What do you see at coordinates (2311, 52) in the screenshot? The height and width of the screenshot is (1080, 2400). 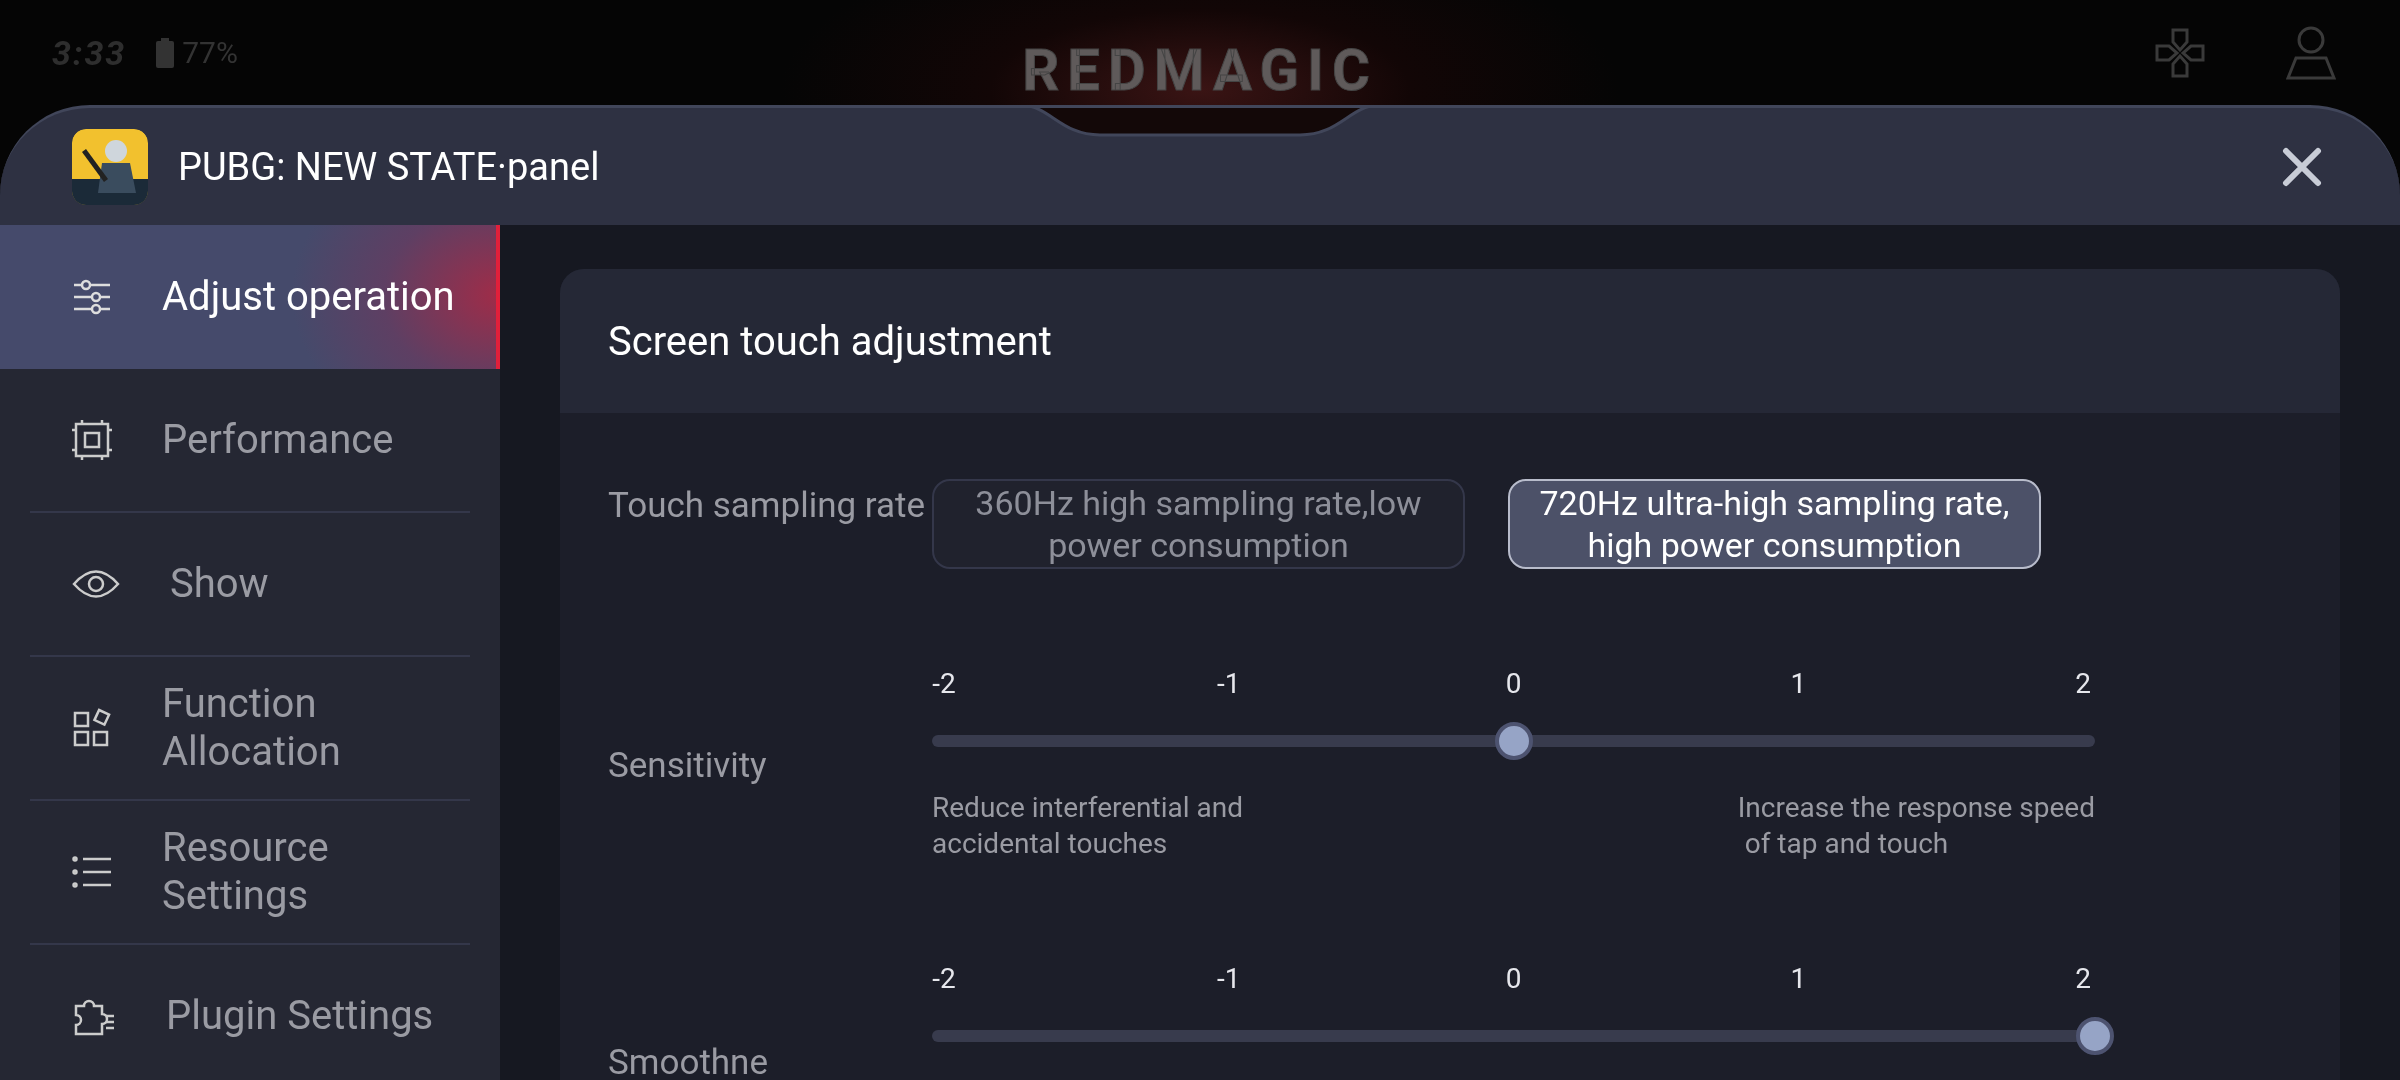 I see `person-icon` at bounding box center [2311, 52].